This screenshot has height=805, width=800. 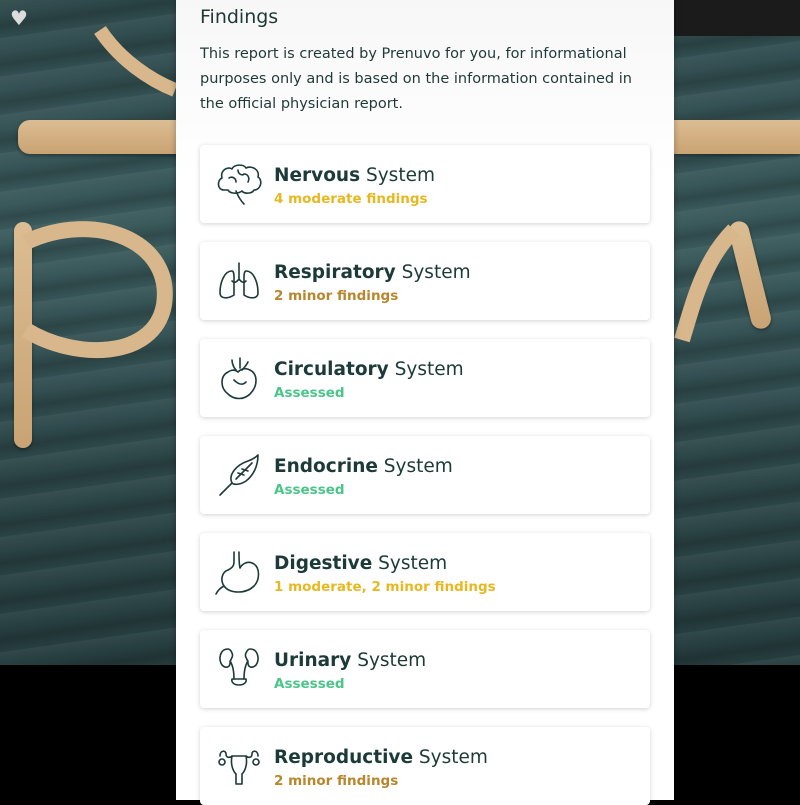 I want to click on panel-title: Findings, so click(x=239, y=17).